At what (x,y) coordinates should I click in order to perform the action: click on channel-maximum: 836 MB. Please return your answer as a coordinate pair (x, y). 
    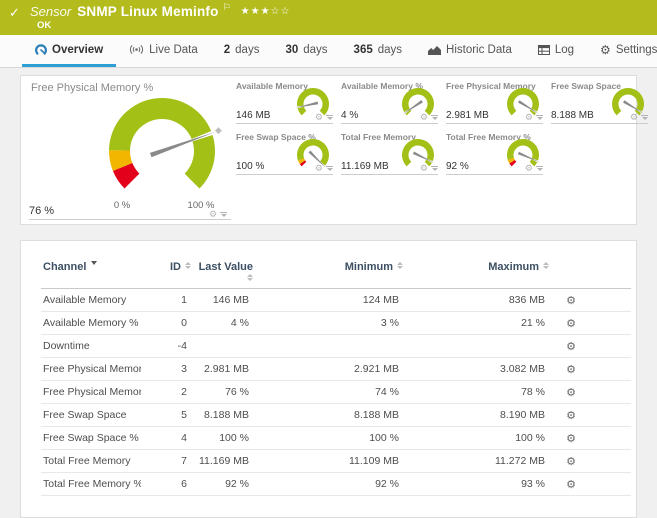
    Looking at the image, I should click on (476, 300).